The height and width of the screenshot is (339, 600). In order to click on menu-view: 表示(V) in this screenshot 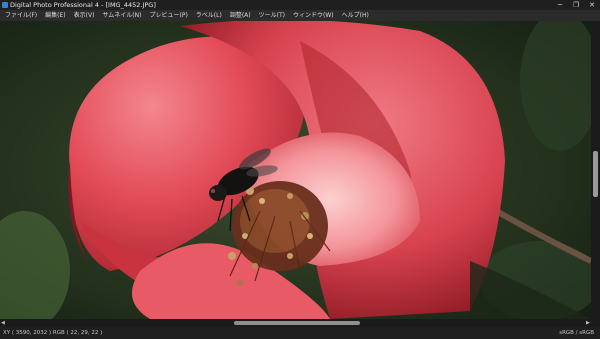, I will do `click(84, 15)`.